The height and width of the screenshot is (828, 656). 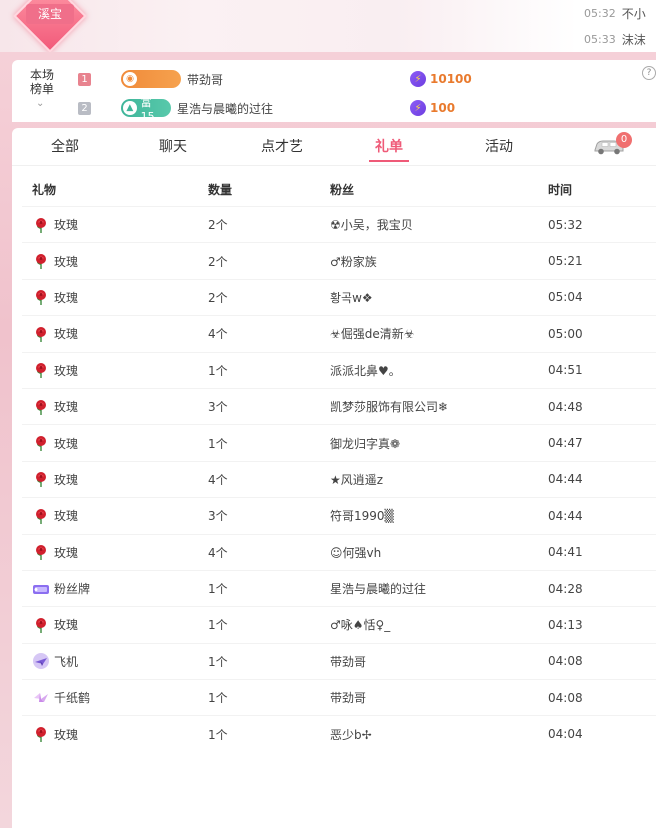 I want to click on tab-gift-list: 礼单, so click(x=389, y=147).